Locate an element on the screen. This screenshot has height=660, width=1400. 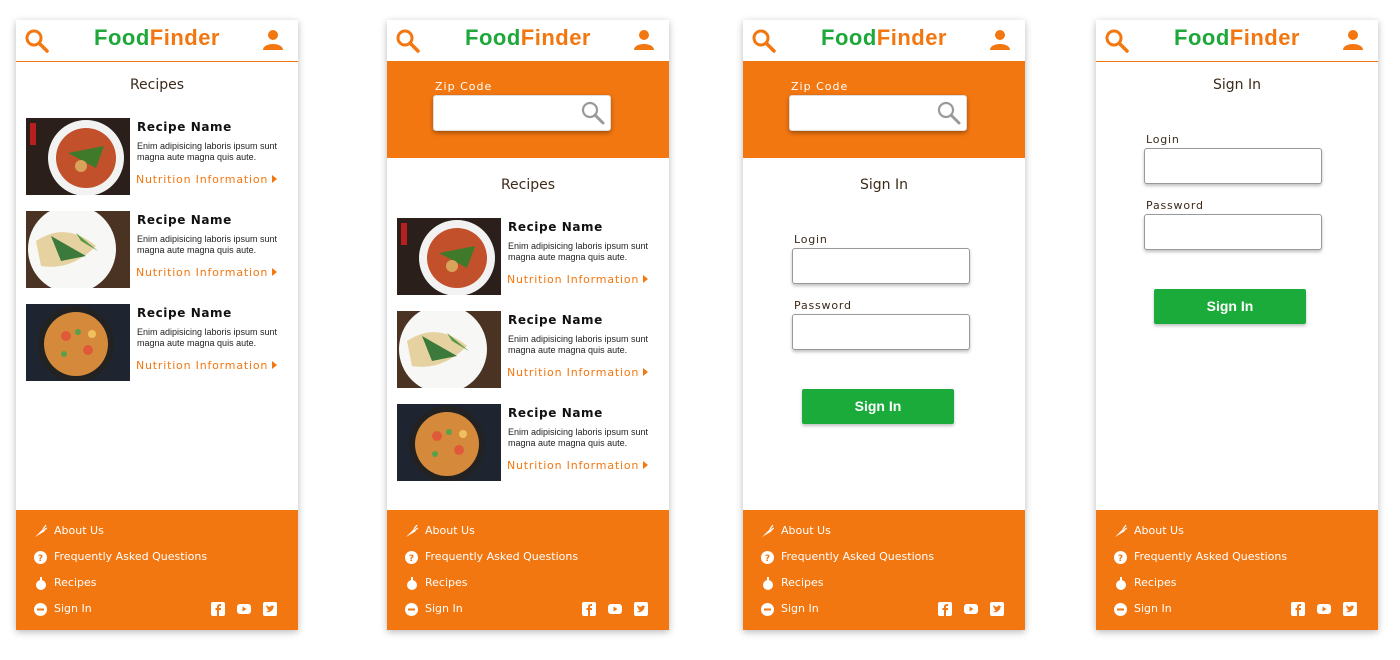
signin-icon is located at coordinates (40, 609).